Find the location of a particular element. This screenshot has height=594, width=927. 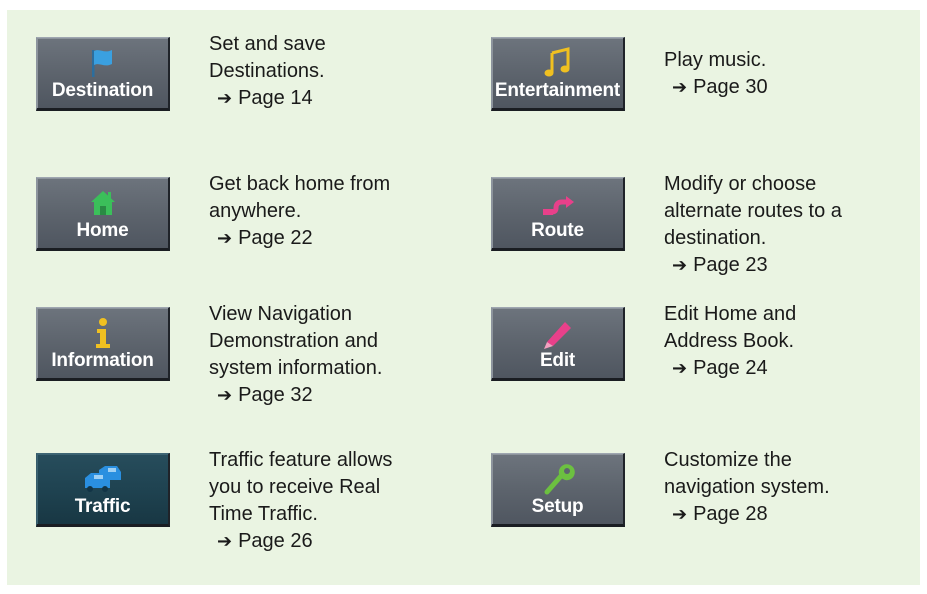

flag-icon is located at coordinates (102, 63).